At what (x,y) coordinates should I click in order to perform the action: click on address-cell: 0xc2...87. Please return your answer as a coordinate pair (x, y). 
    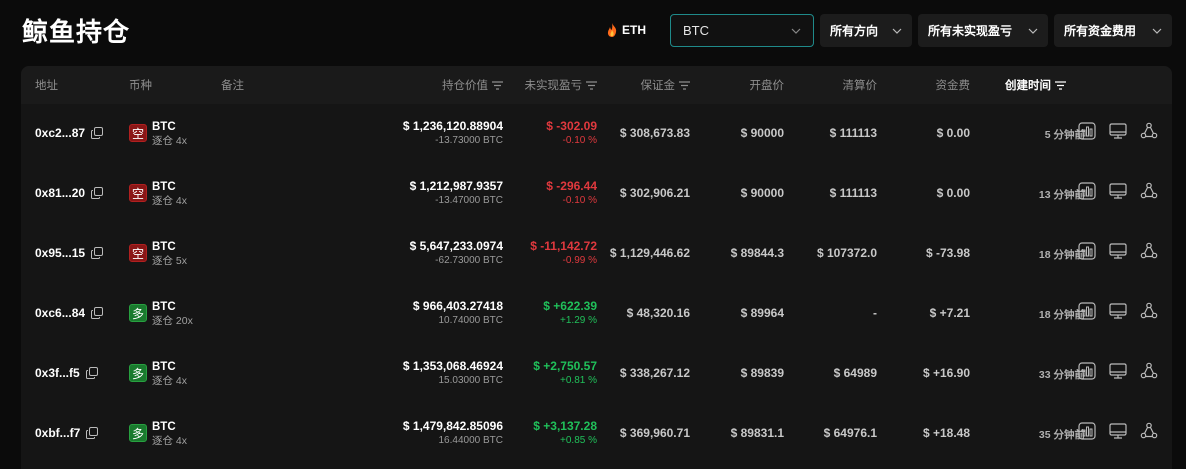
    Looking at the image, I should click on (69, 133).